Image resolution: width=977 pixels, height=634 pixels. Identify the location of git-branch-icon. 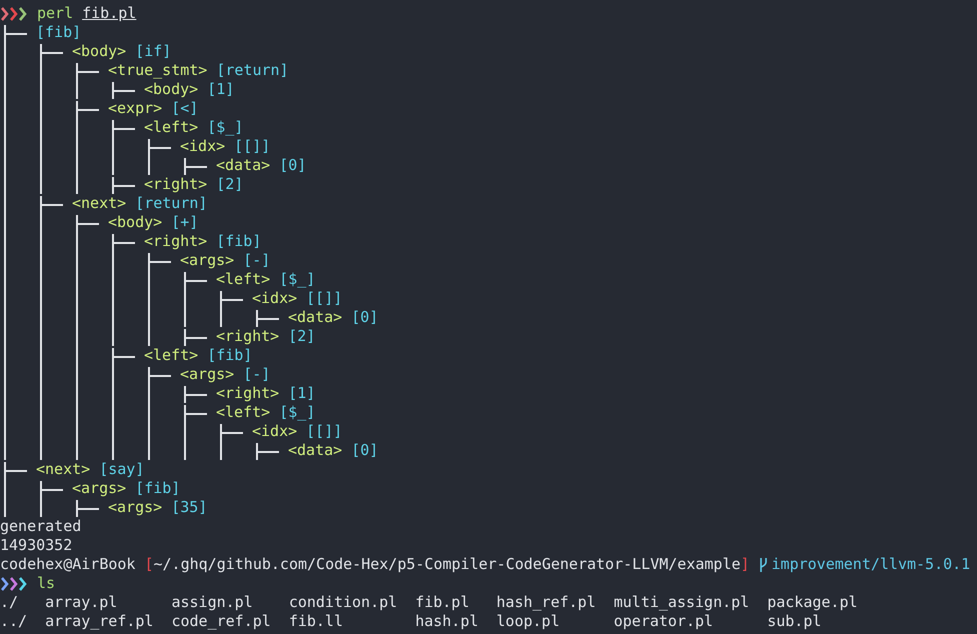
(763, 564).